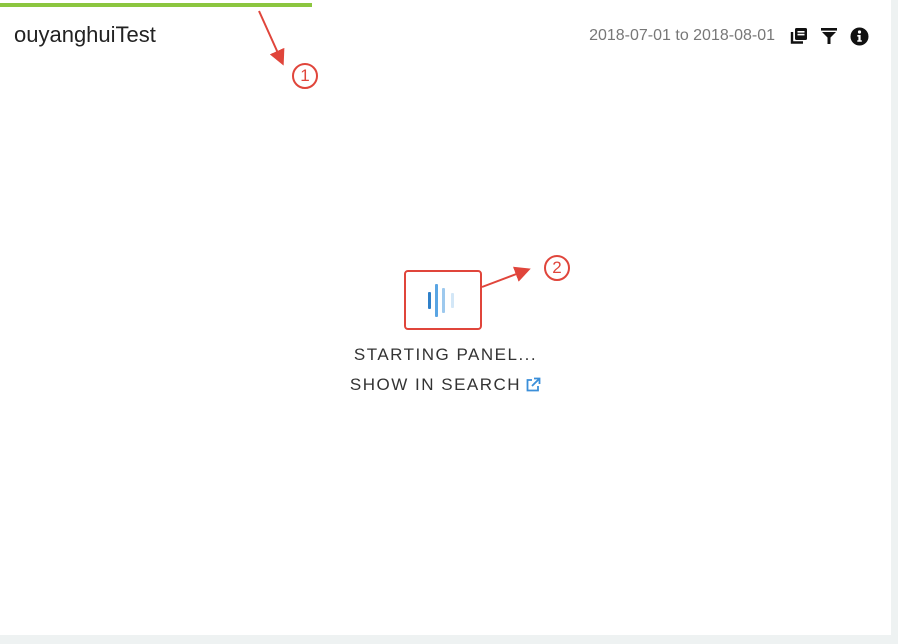 This screenshot has width=898, height=644. What do you see at coordinates (859, 36) in the screenshot?
I see `info-icon` at bounding box center [859, 36].